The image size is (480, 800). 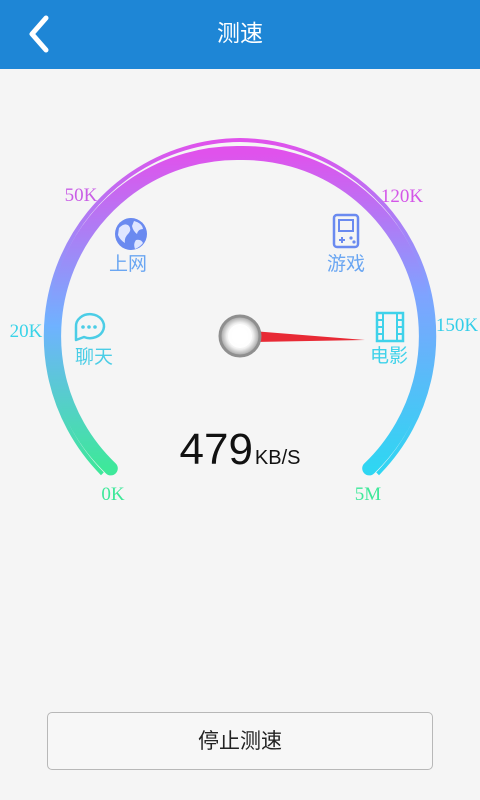 What do you see at coordinates (402, 196) in the screenshot?
I see `tick-120k: 120K` at bounding box center [402, 196].